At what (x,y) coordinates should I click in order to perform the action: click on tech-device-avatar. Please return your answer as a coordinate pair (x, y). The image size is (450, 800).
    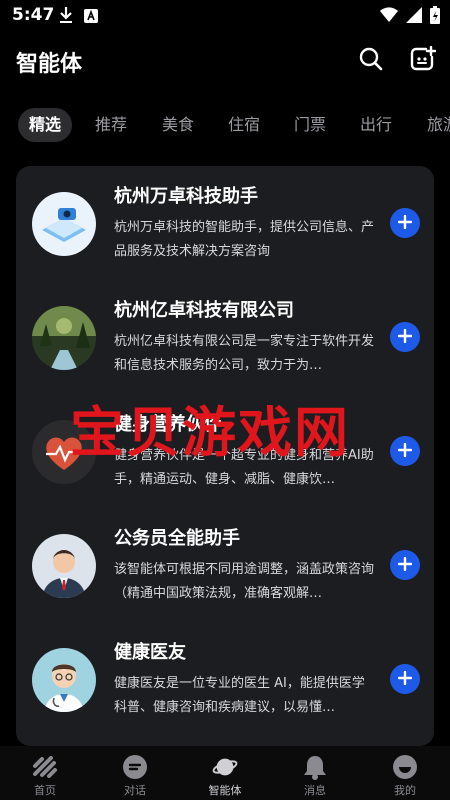
    Looking at the image, I should click on (64, 224).